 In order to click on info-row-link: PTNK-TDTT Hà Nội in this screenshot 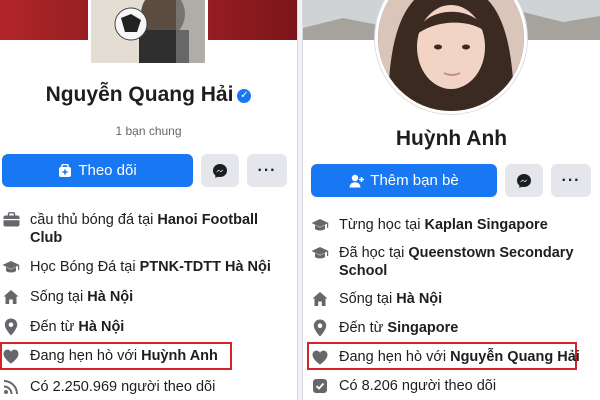, I will do `click(205, 267)`.